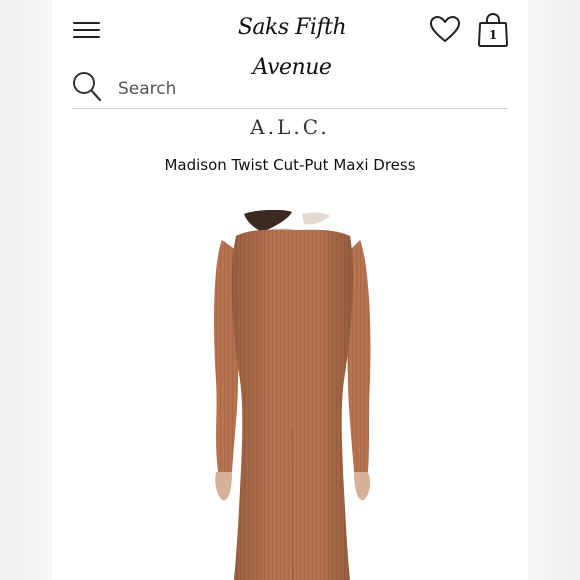 This screenshot has height=580, width=580. I want to click on saks-logo: Saks Fifth Avenue, so click(292, 44).